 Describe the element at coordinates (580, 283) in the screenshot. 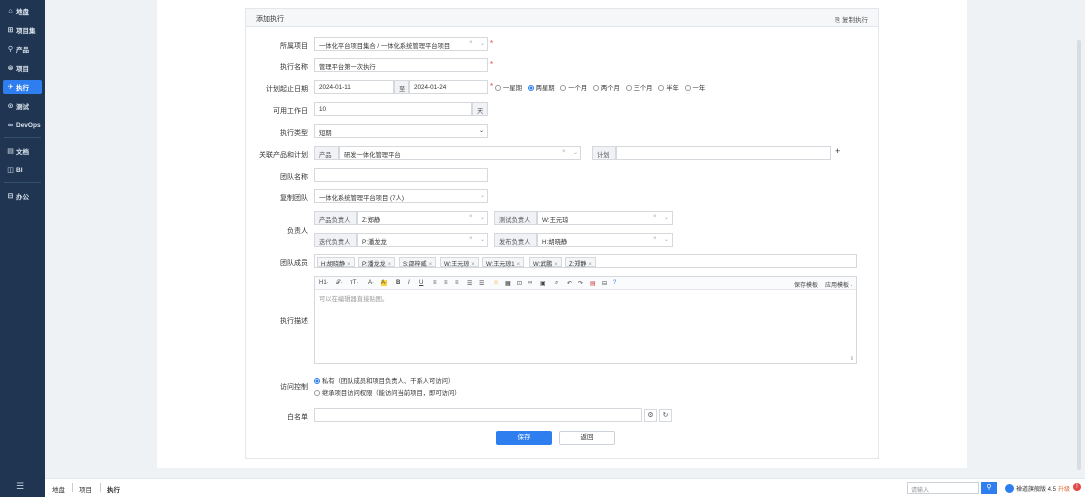

I see `redo-icon: ↷` at that location.